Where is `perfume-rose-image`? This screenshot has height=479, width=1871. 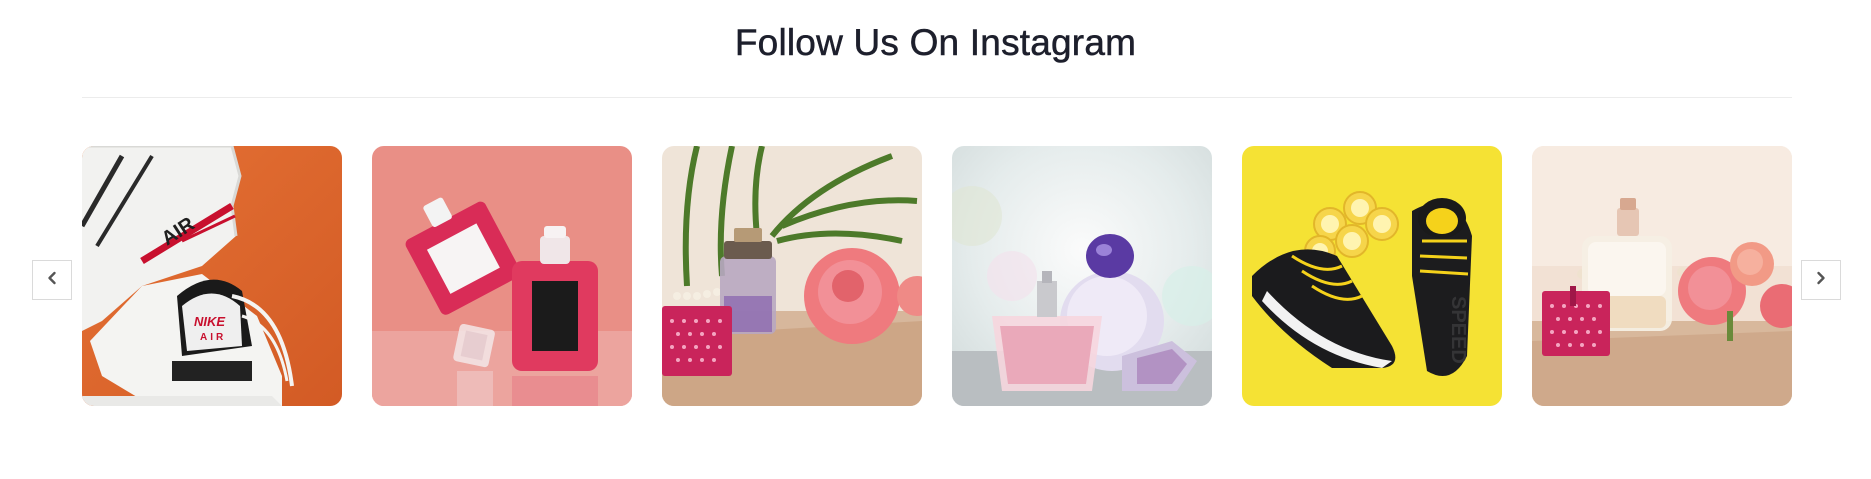 perfume-rose-image is located at coordinates (792, 276).